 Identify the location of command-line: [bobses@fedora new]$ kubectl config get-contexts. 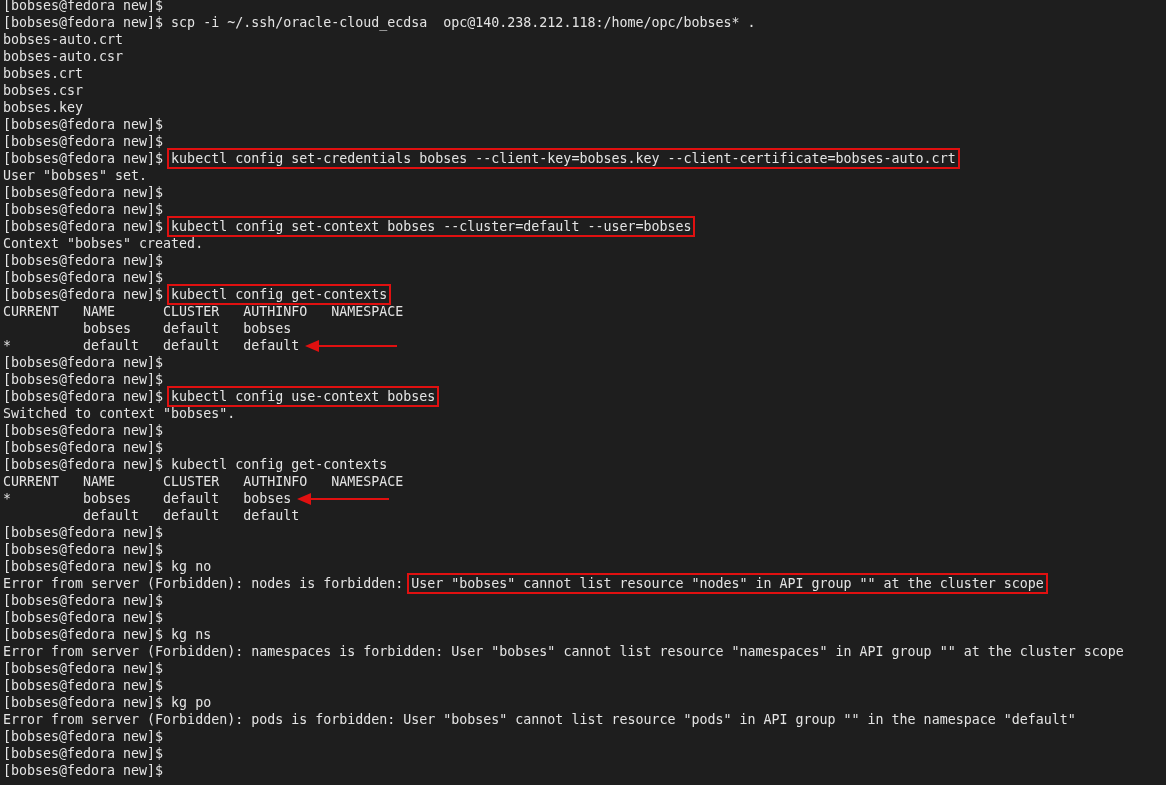
(195, 464).